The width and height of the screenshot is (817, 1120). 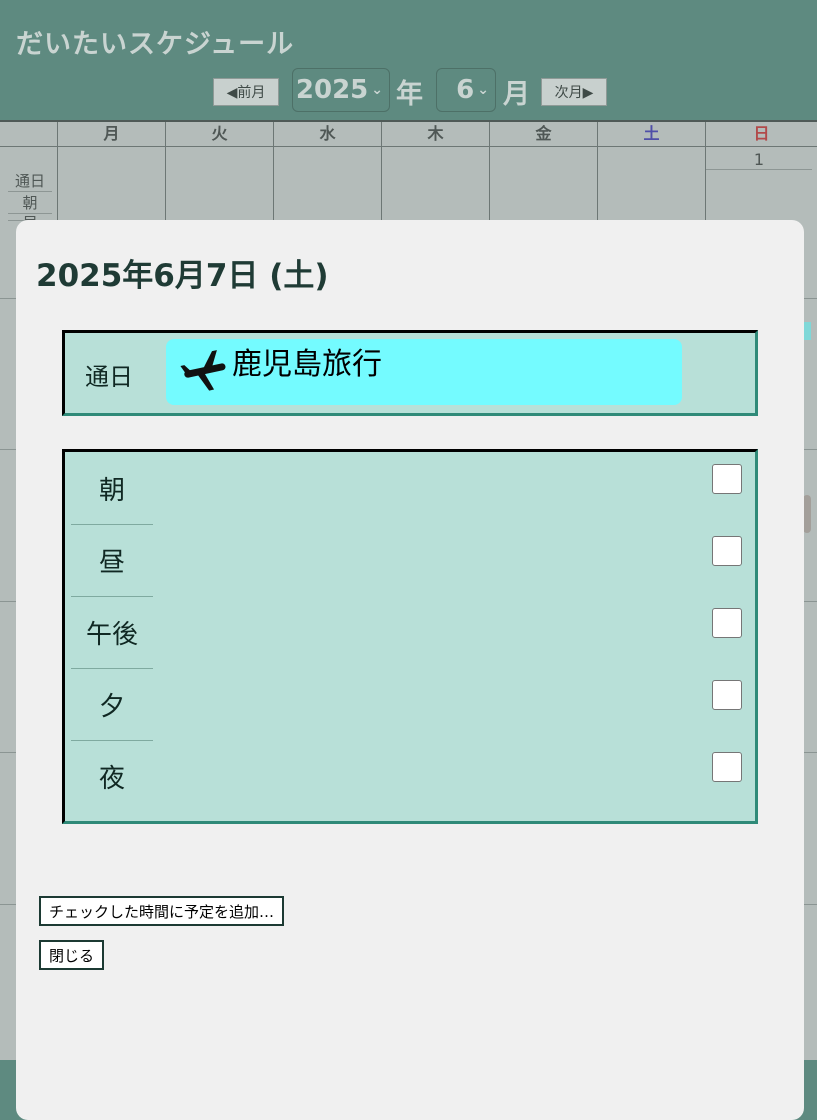 I want to click on slot-checkbox-night, so click(x=727, y=767).